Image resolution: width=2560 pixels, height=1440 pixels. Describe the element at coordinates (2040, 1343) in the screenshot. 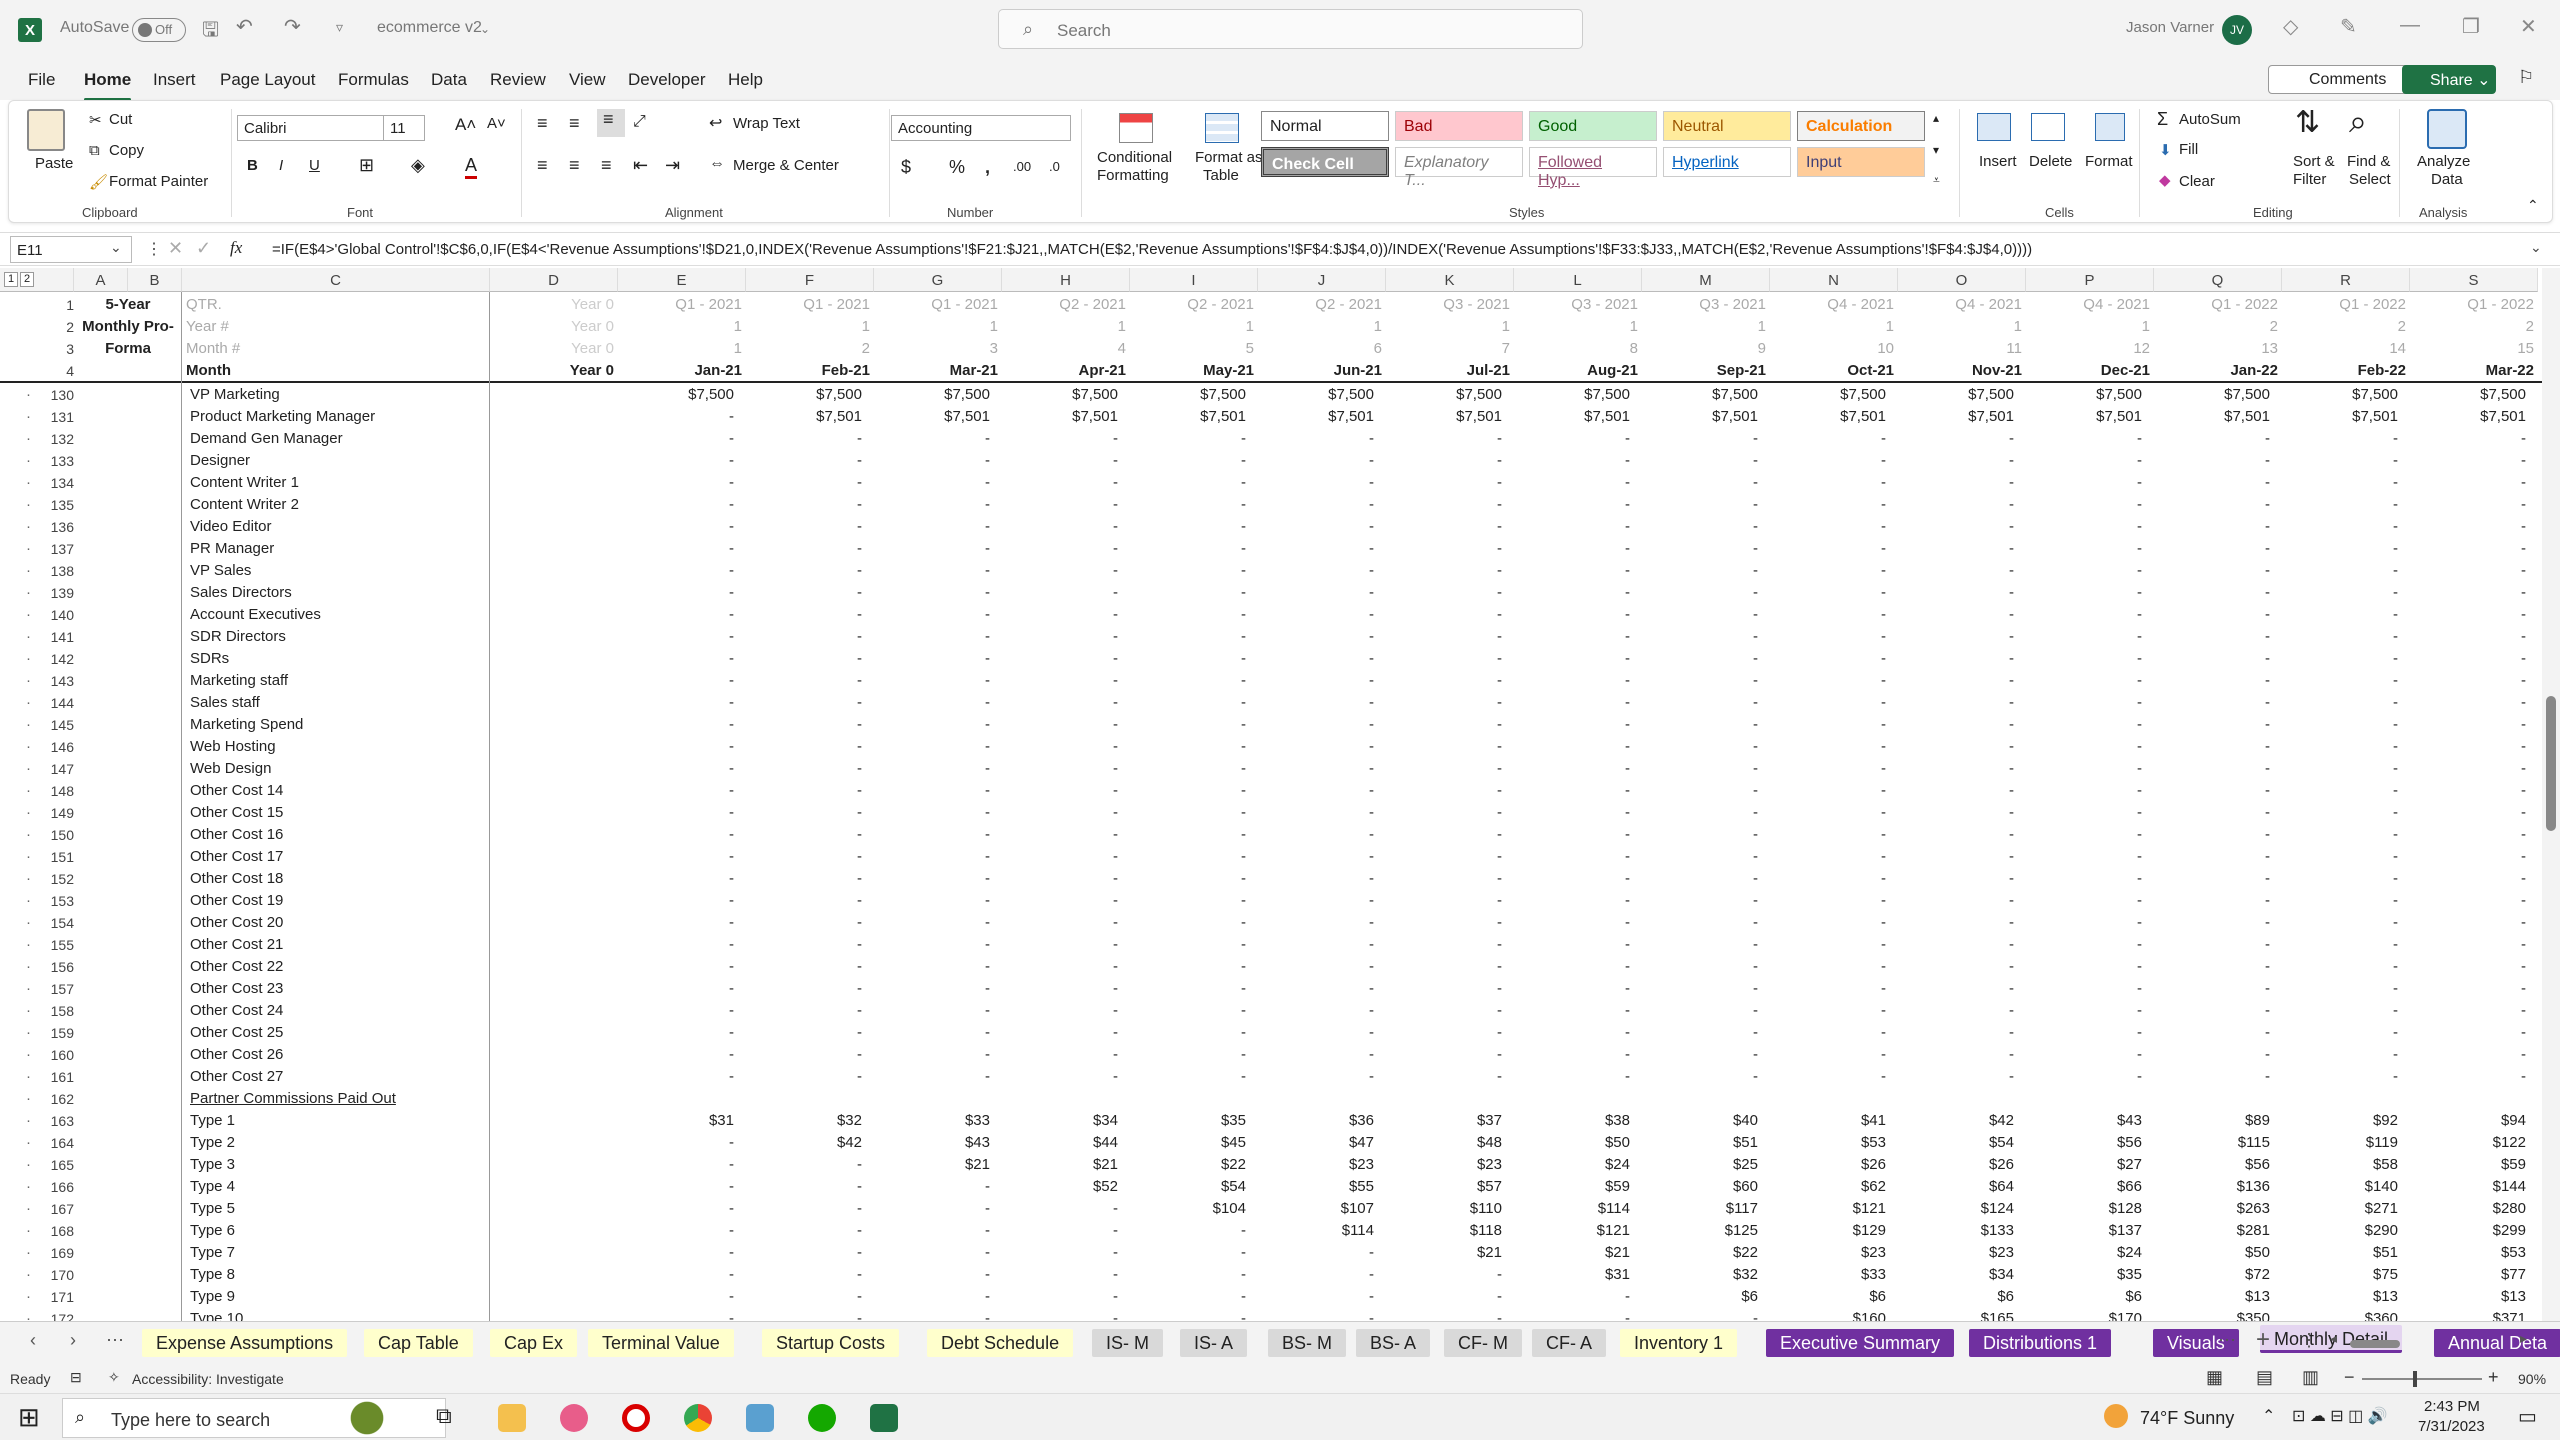

I see `sheet-tab-distributions-1: Distributions 1` at that location.